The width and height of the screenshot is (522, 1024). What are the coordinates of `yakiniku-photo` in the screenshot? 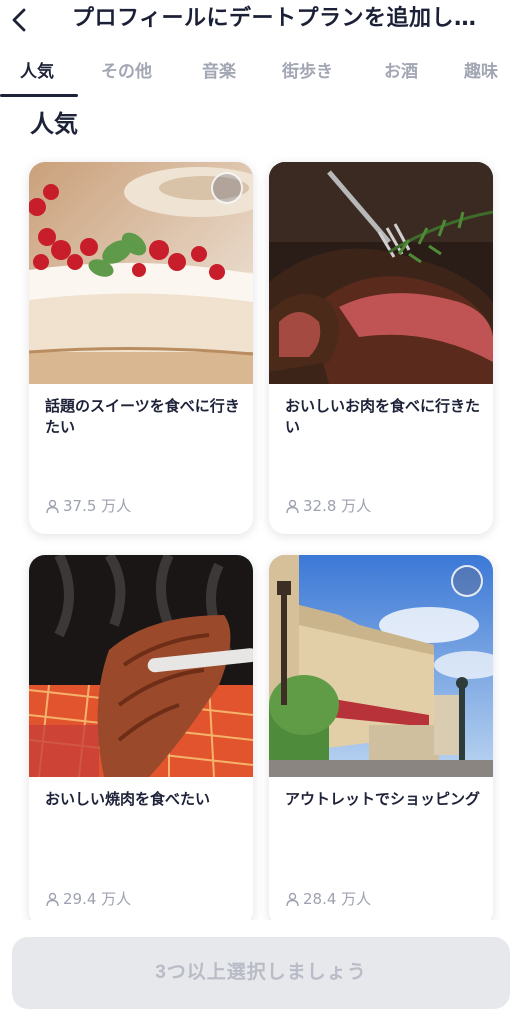 It's located at (141, 666).